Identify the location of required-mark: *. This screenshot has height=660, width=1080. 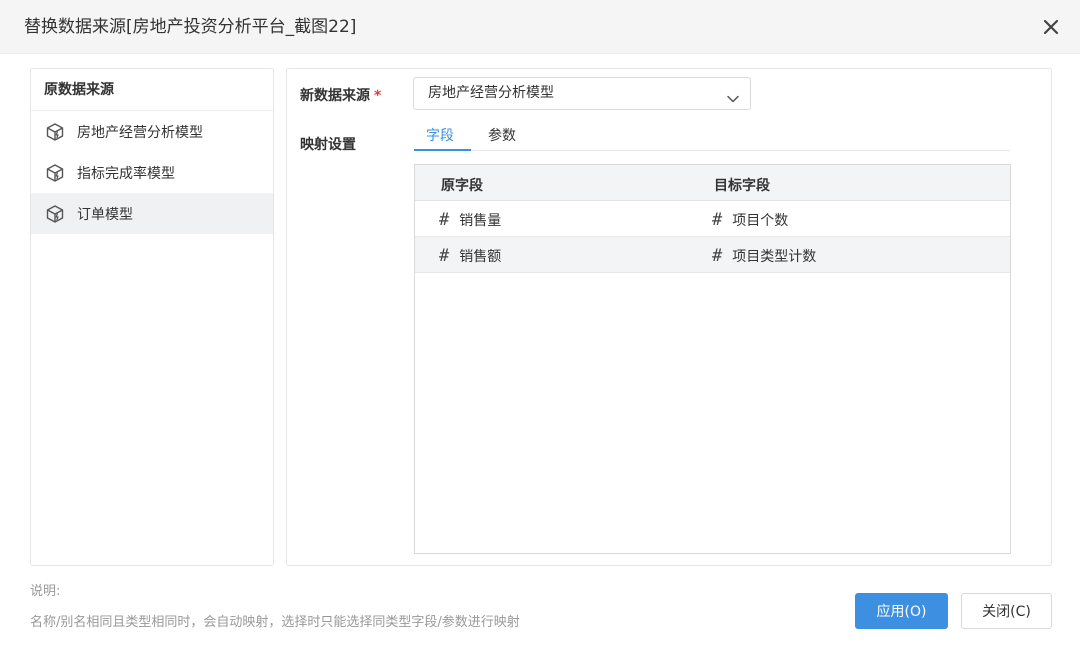
(378, 96).